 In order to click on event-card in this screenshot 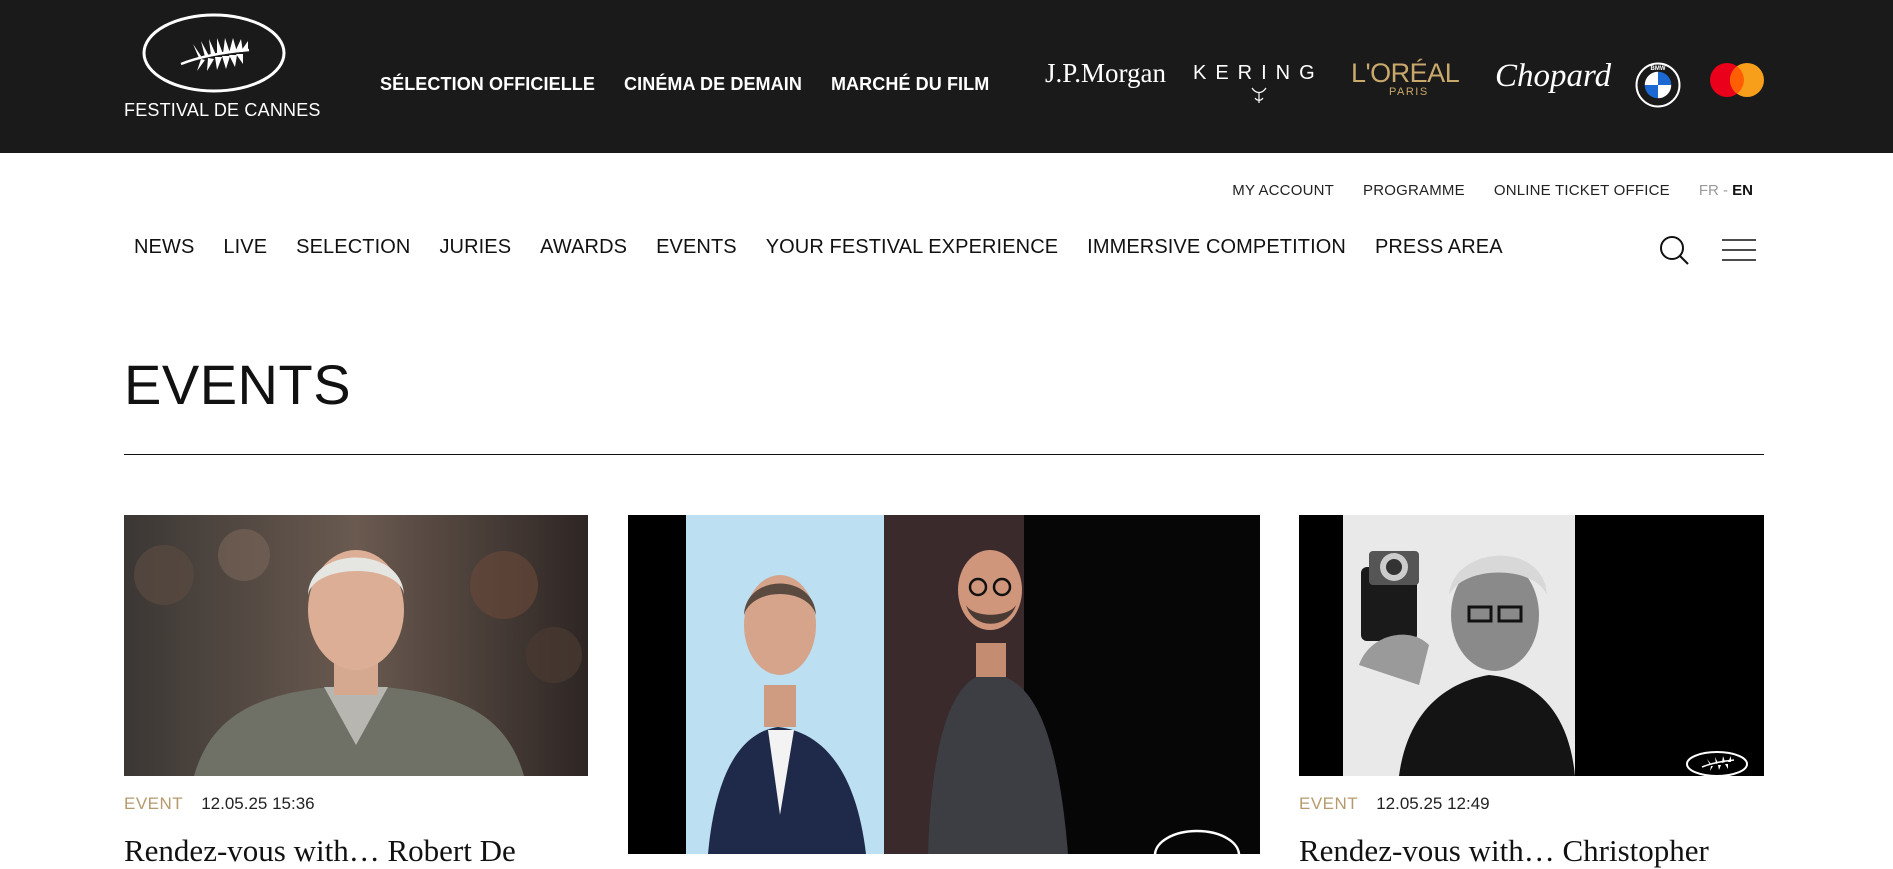, I will do `click(944, 684)`.